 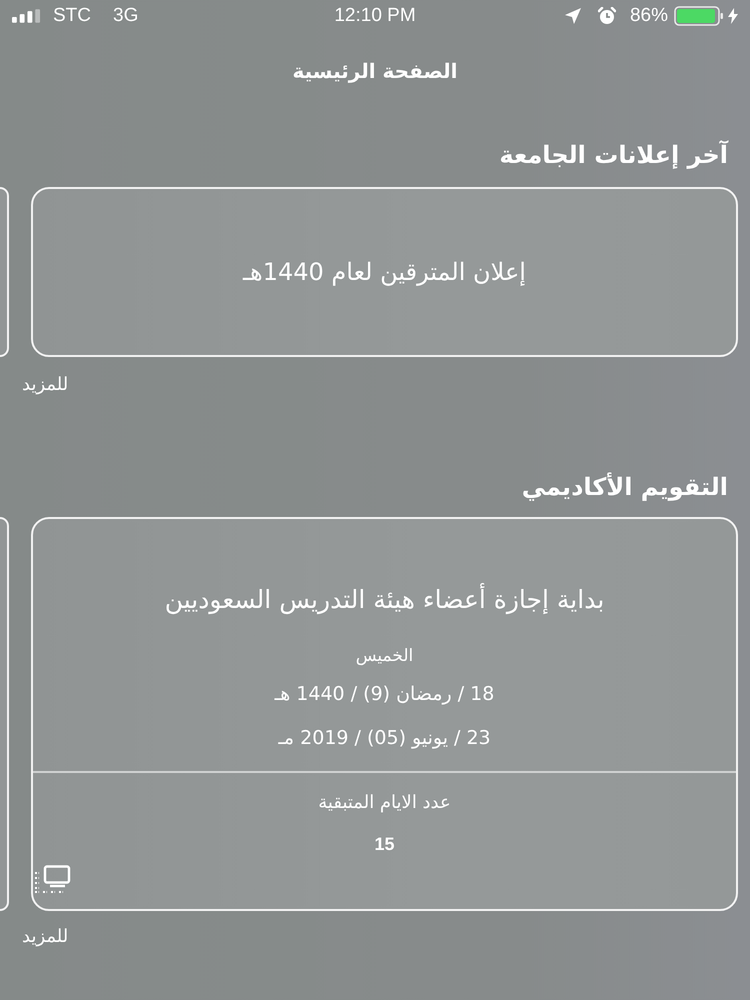 I want to click on page-title: الصفحة الرئيسية, so click(x=375, y=71).